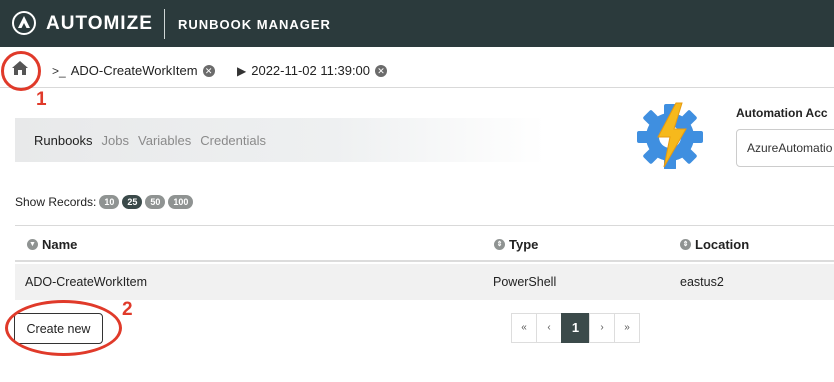 Image resolution: width=834 pixels, height=382 pixels. I want to click on automation-account-label: Automation Acc, so click(782, 113).